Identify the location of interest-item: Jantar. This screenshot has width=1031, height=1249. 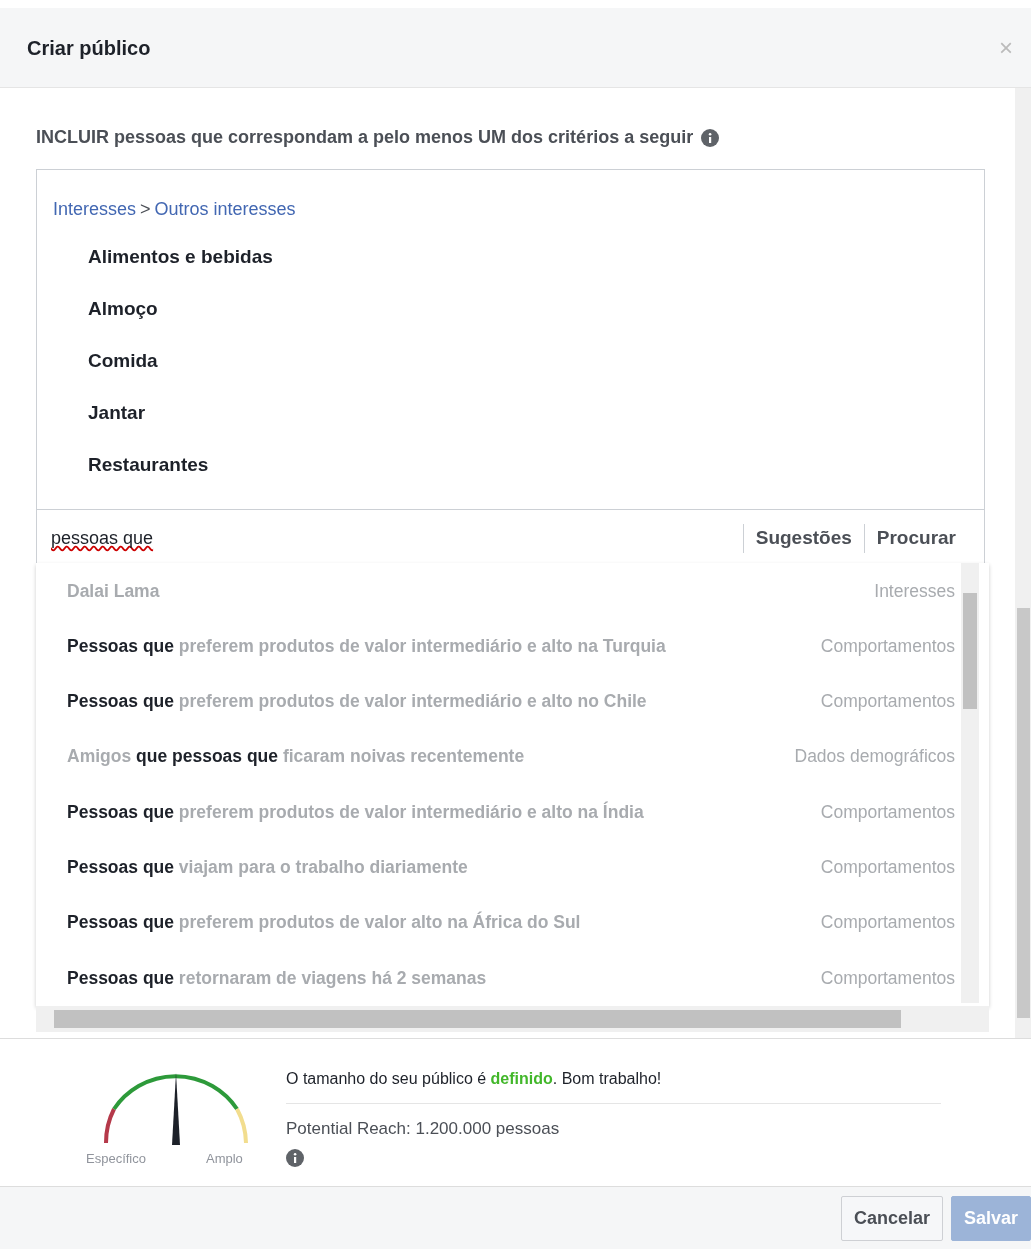
(91, 412).